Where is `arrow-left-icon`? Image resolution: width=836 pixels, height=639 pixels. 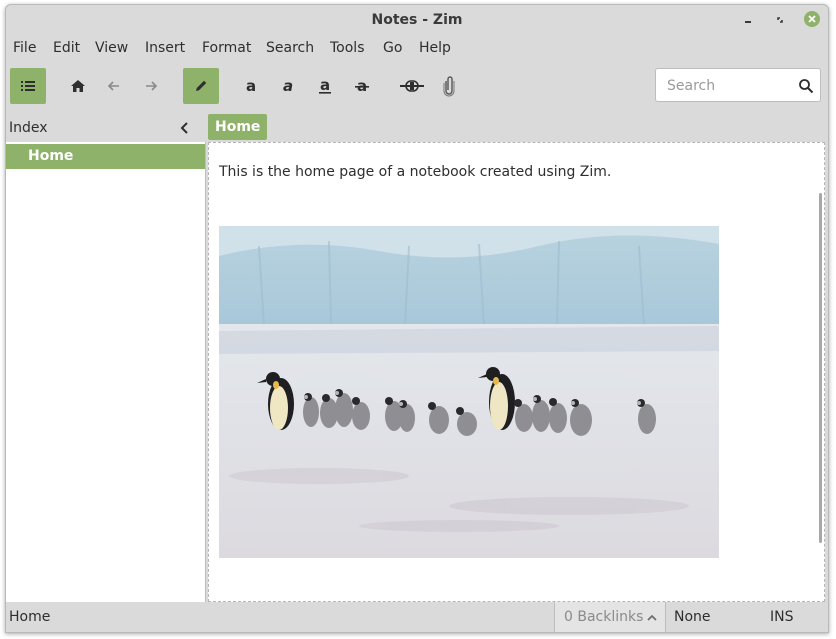 arrow-left-icon is located at coordinates (113, 86).